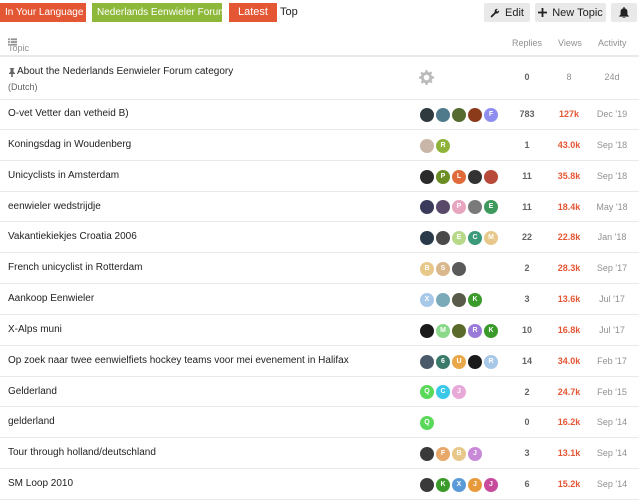 The image size is (639, 500). Describe the element at coordinates (319, 392) in the screenshot. I see `topic-row: Gelderland Q C J 2 24.7k Feb '15` at that location.